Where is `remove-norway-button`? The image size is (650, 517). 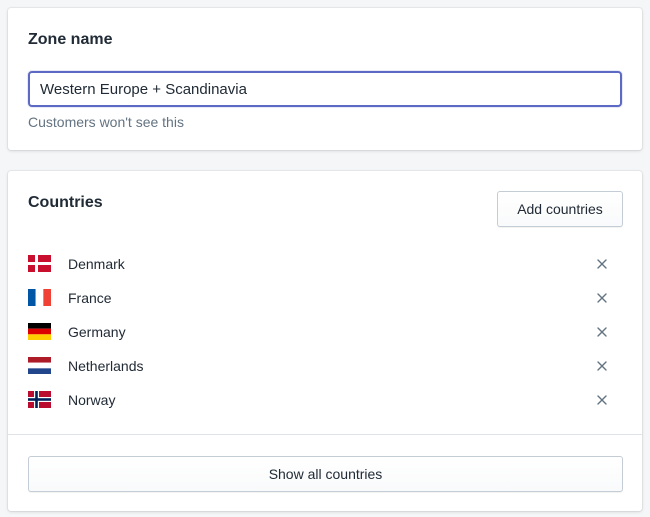 remove-norway-button is located at coordinates (602, 400).